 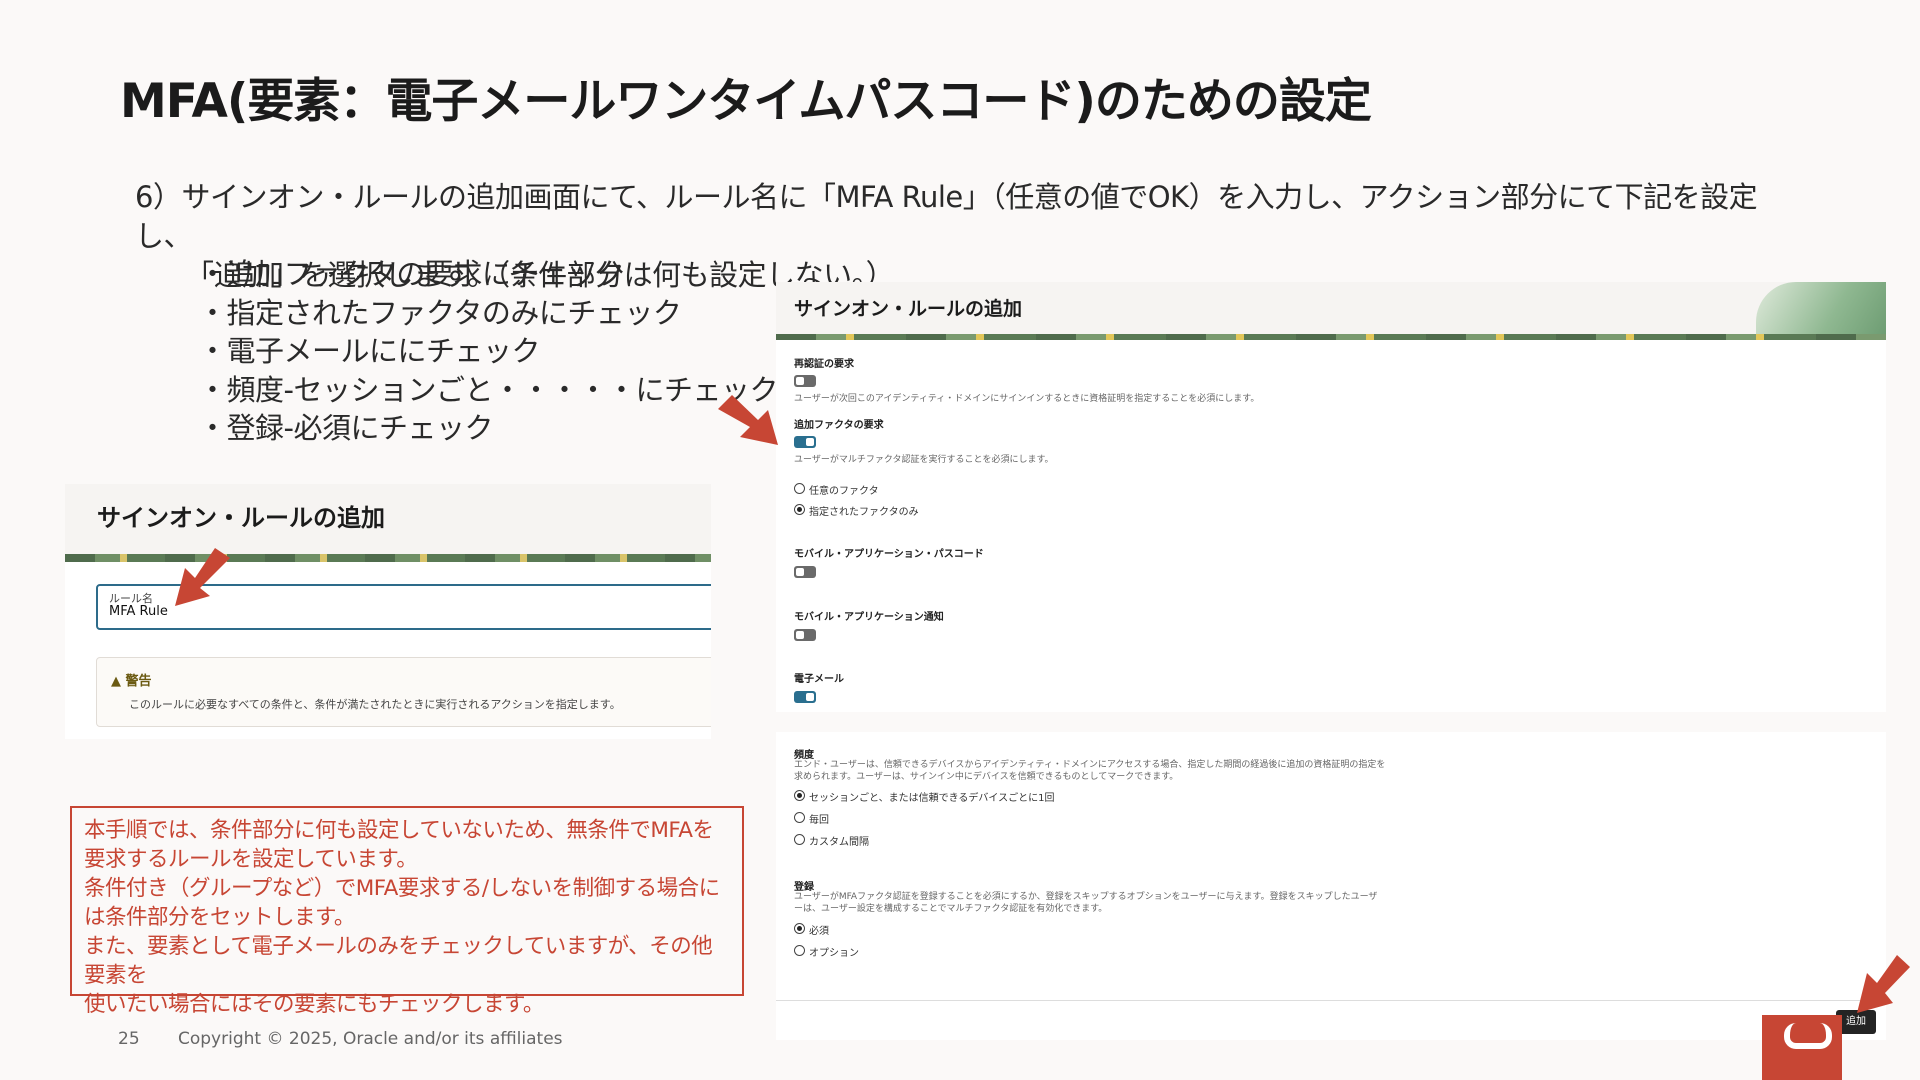 I want to click on note-line: また、要素として電子メールのみをチェックしていますが、その他要素を, so click(x=398, y=961).